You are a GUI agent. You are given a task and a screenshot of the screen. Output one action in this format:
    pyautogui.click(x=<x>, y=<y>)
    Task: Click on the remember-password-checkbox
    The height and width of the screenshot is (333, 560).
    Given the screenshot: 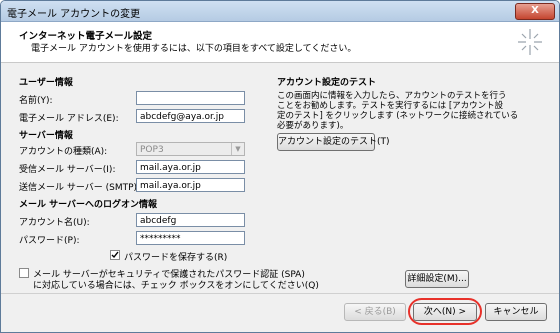 What is the action you would take?
    pyautogui.click(x=115, y=255)
    